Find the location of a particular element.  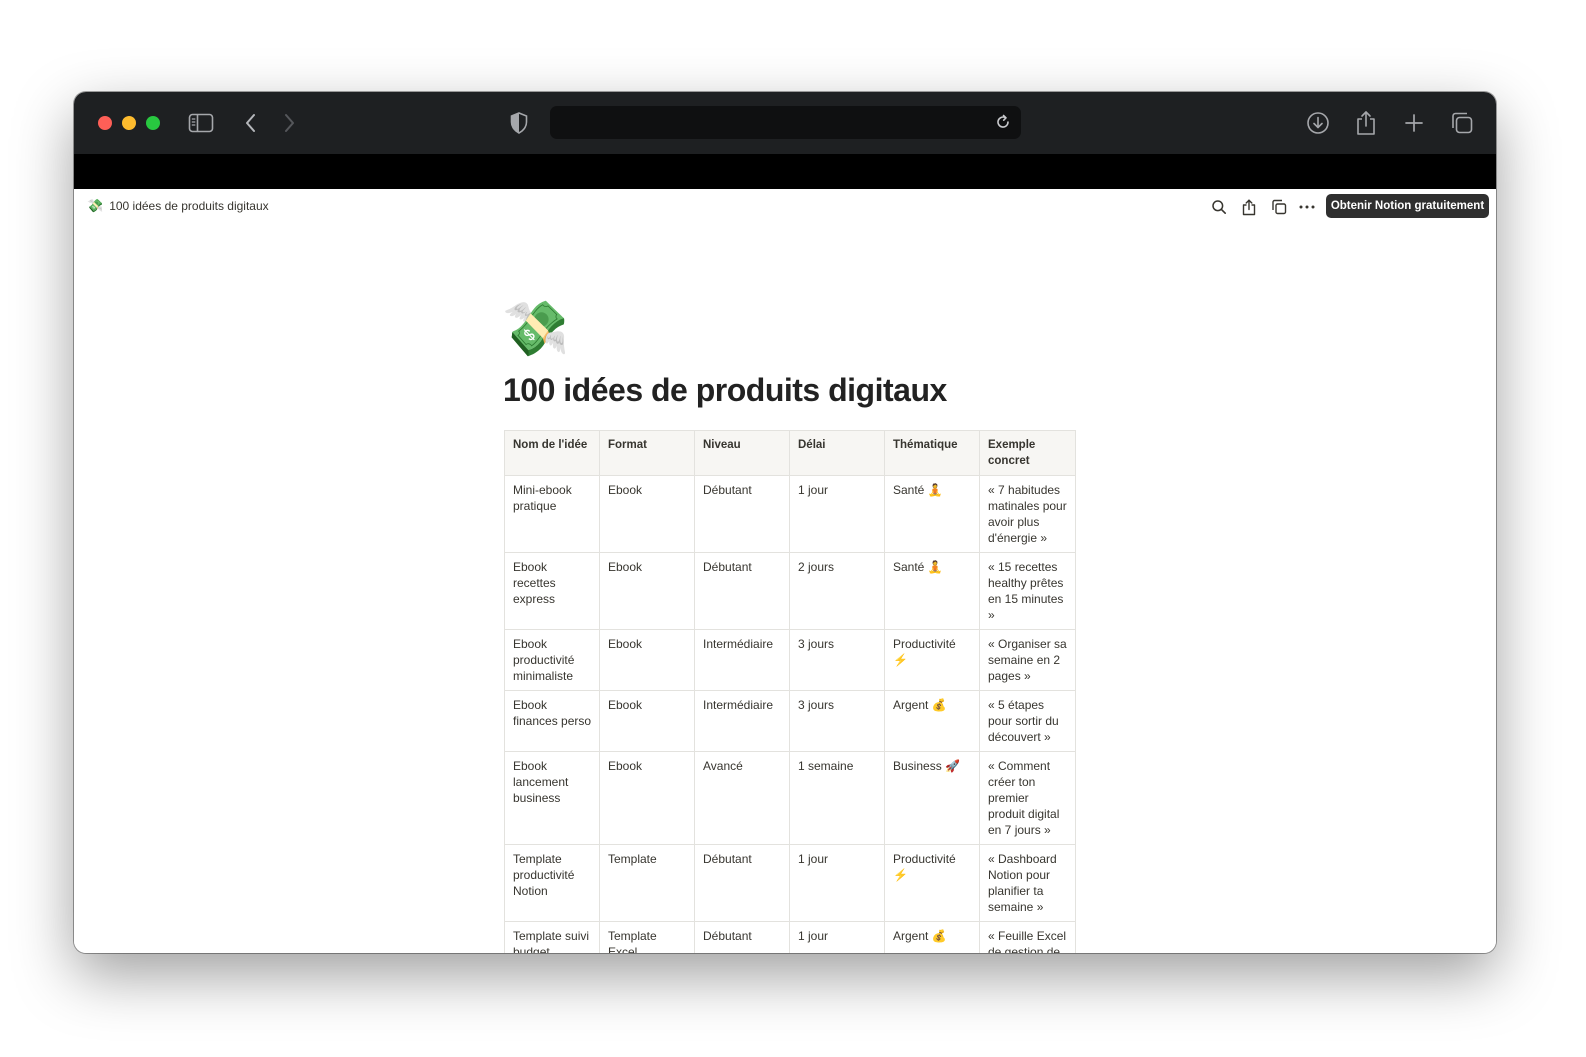

table-cell: Template is located at coordinates (647, 883).